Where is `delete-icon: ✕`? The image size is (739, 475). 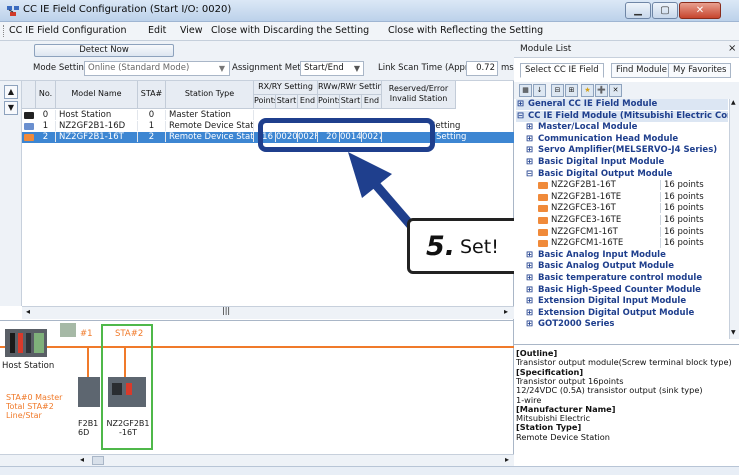
delete-icon: ✕ is located at coordinates (615, 90).